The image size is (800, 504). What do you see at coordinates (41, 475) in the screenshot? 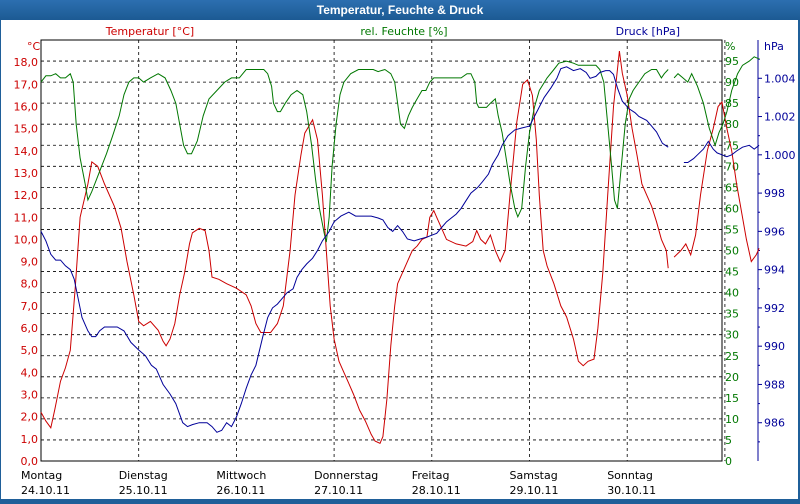
I see `day-label: Montag` at bounding box center [41, 475].